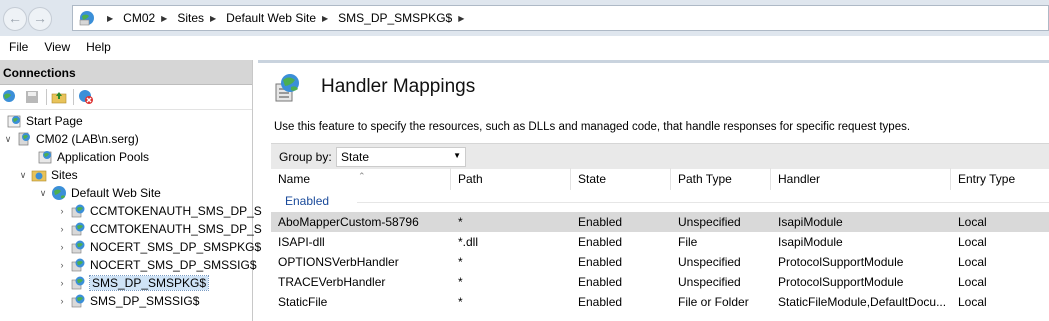  I want to click on tree-item-label: Application Pools, so click(103, 157).